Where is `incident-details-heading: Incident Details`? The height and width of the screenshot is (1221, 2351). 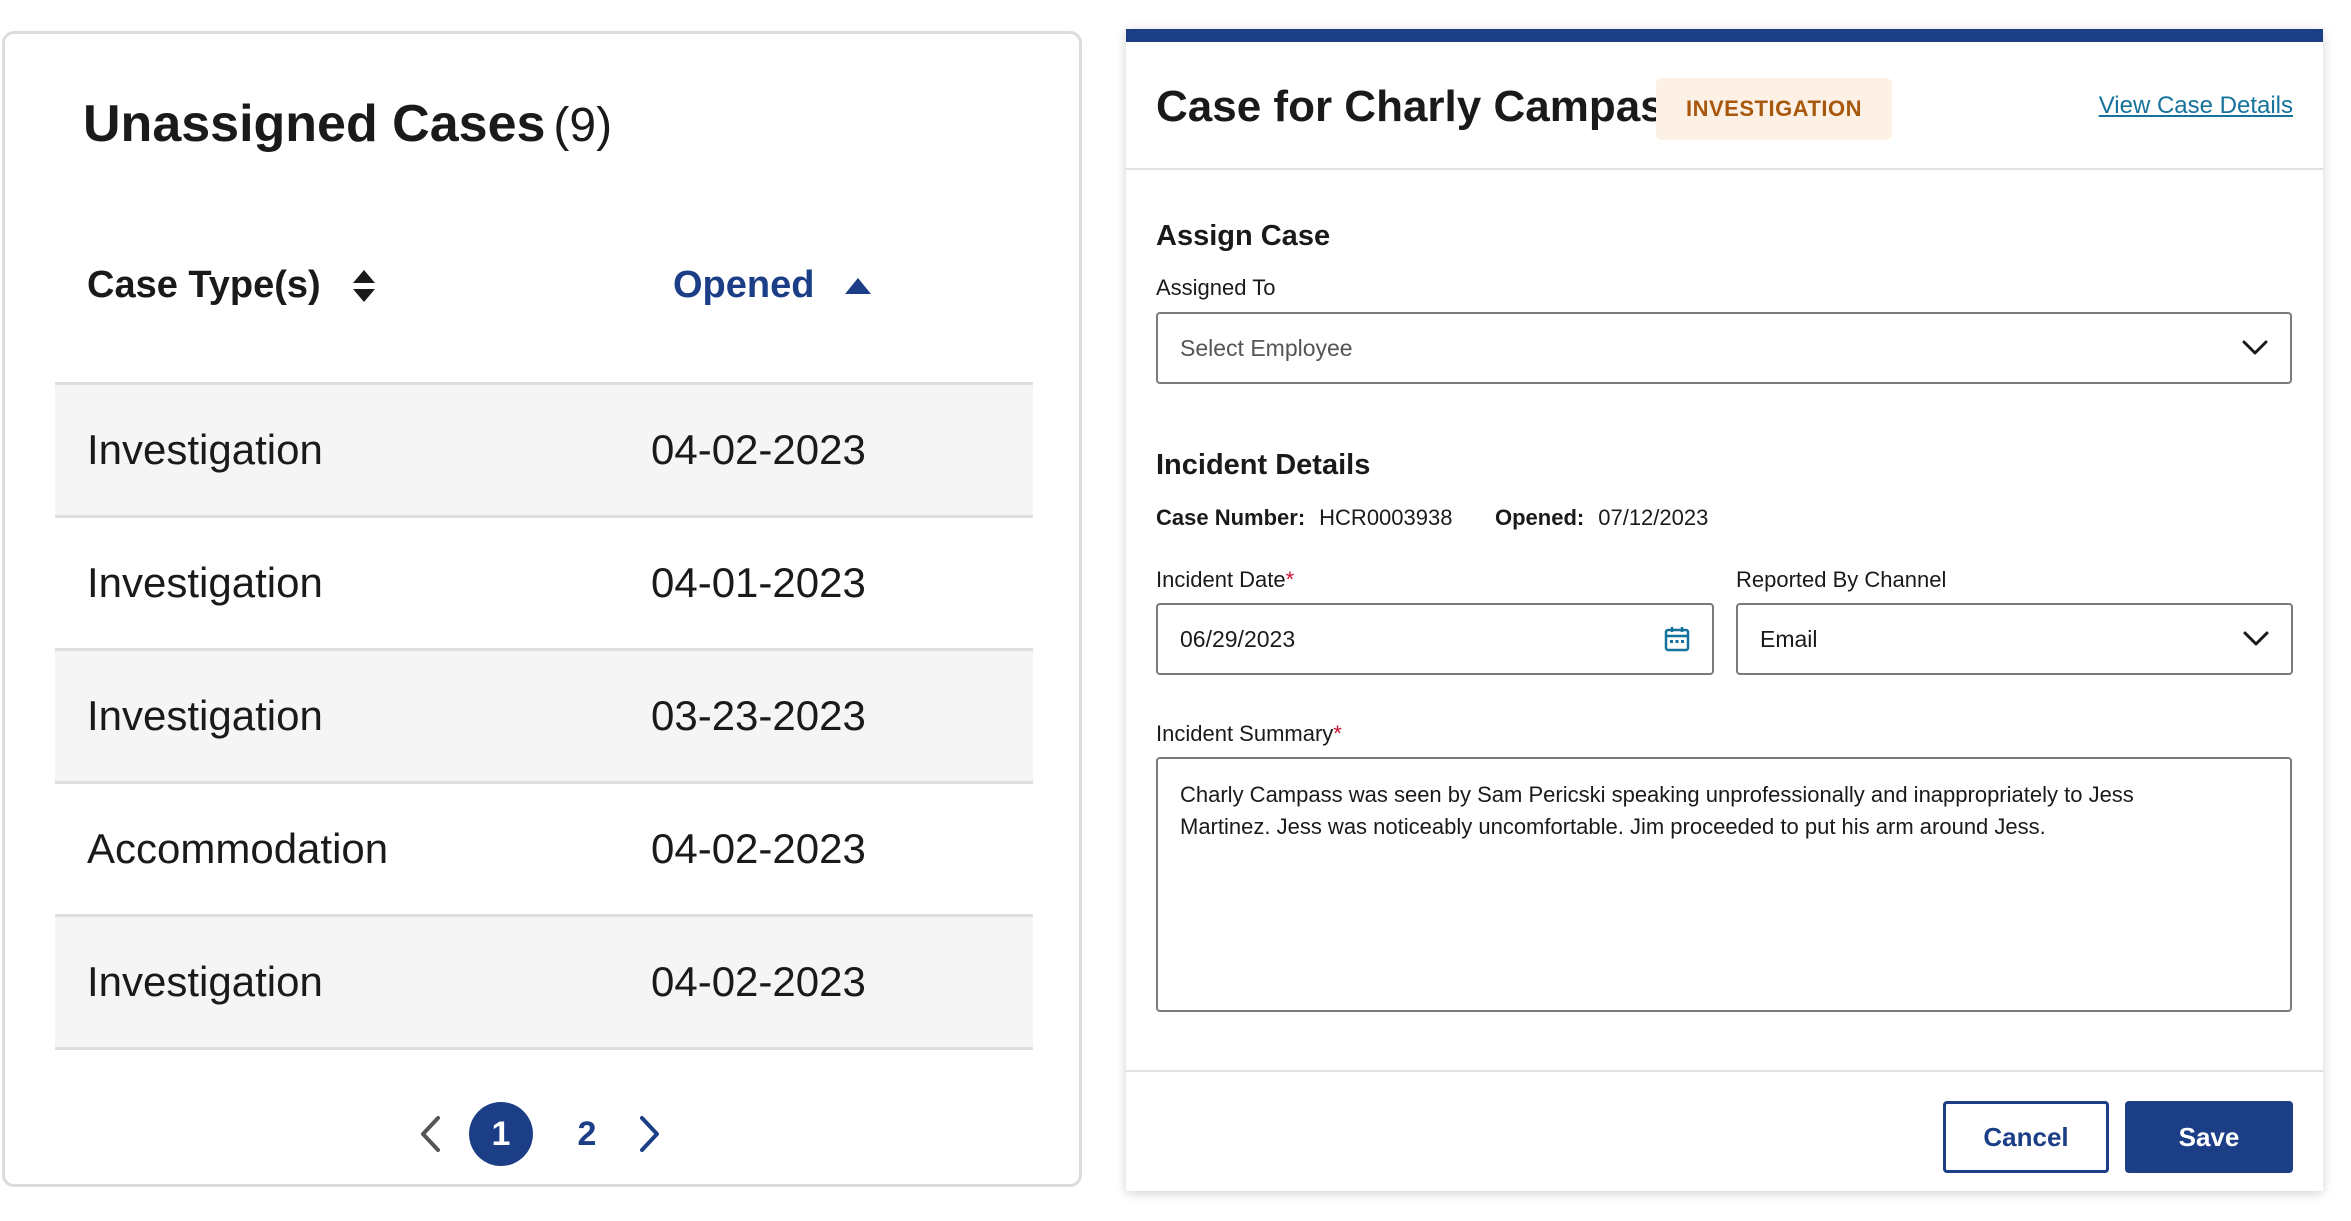 incident-details-heading: Incident Details is located at coordinates (1263, 465).